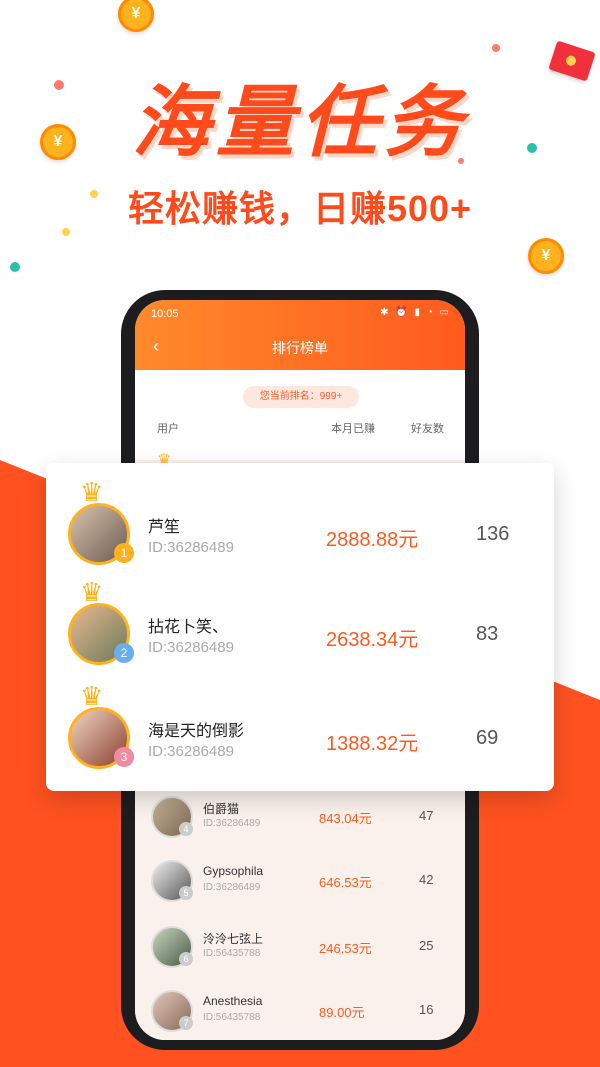 The width and height of the screenshot is (600, 1067). Describe the element at coordinates (186, 1023) in the screenshot. I see `rank-number: 7` at that location.